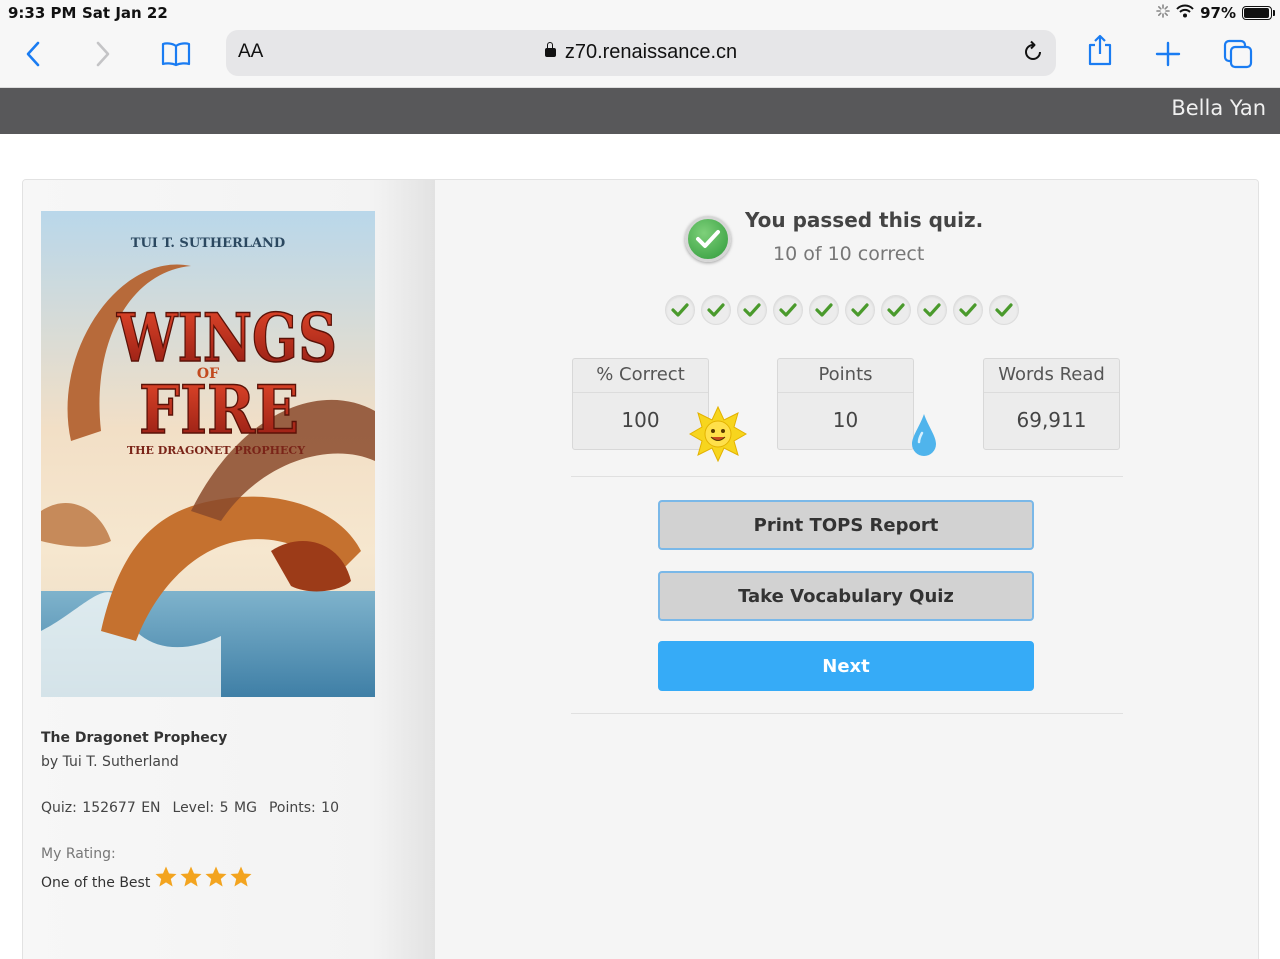 The height and width of the screenshot is (959, 1280). I want to click on stat-label: Points, so click(845, 376).